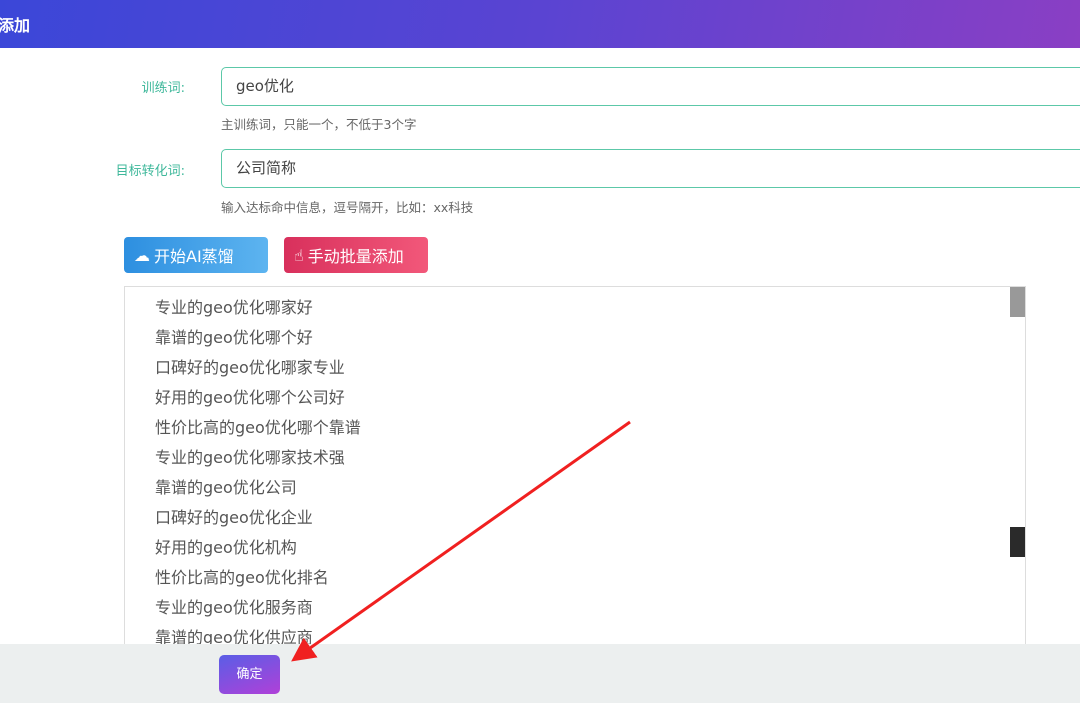 This screenshot has width=1080, height=703. I want to click on list-item: 专业的geo优化哪家技术强, so click(250, 457).